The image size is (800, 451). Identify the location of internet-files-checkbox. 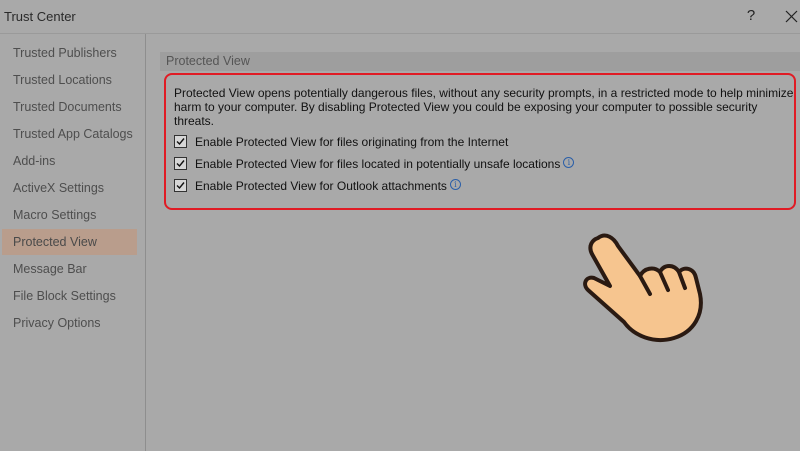
(180, 141).